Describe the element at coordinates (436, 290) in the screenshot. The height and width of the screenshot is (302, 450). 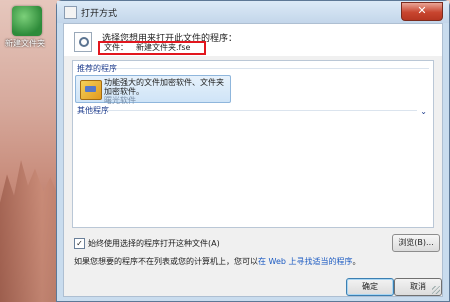
I see `resize-grip` at that location.